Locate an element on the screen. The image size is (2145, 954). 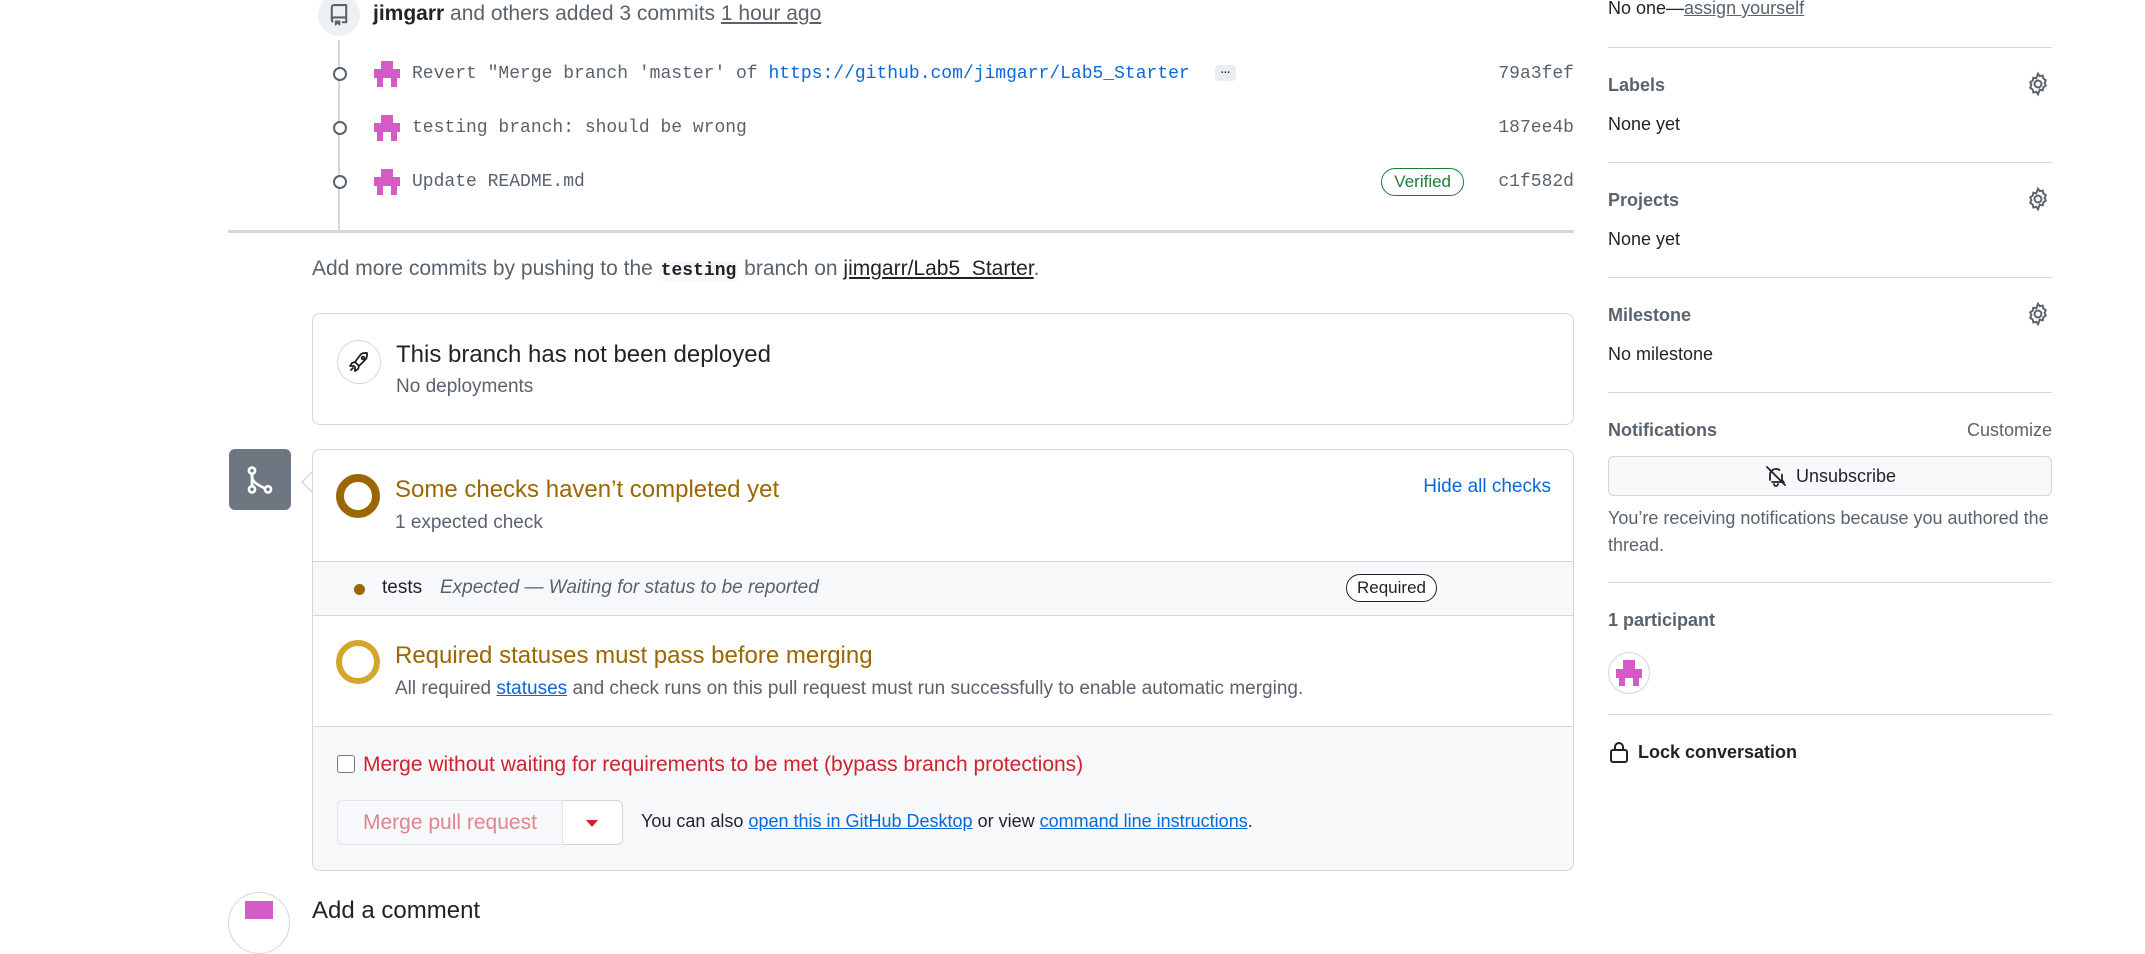
commit-message: Update README.md is located at coordinates (498, 182).